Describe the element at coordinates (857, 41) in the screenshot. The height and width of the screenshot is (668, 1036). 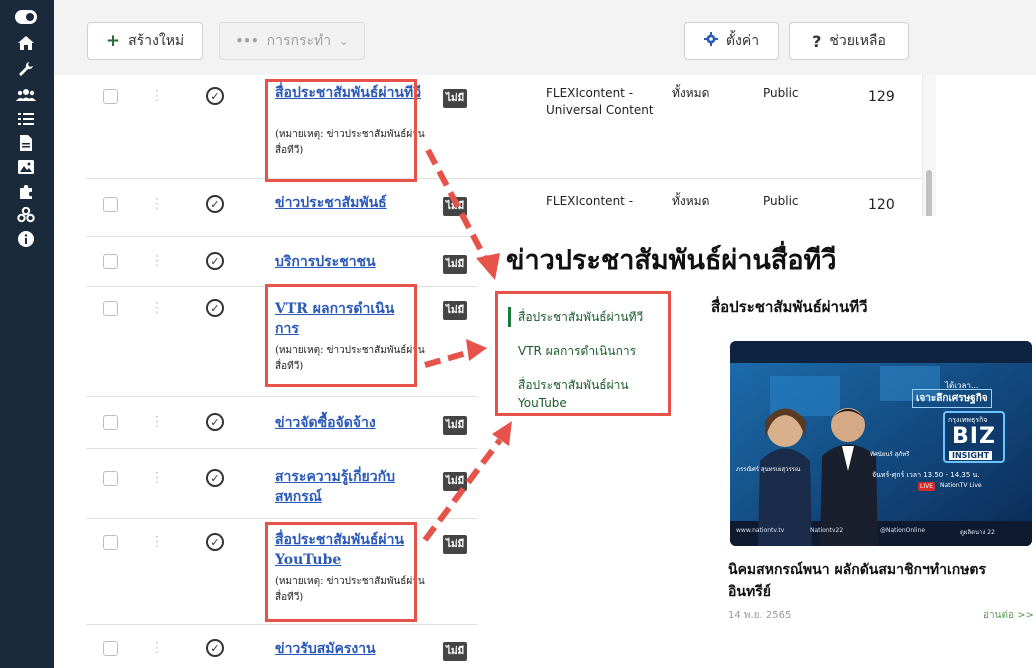
I see `help-button-label: ช่วยเหลือ` at that location.